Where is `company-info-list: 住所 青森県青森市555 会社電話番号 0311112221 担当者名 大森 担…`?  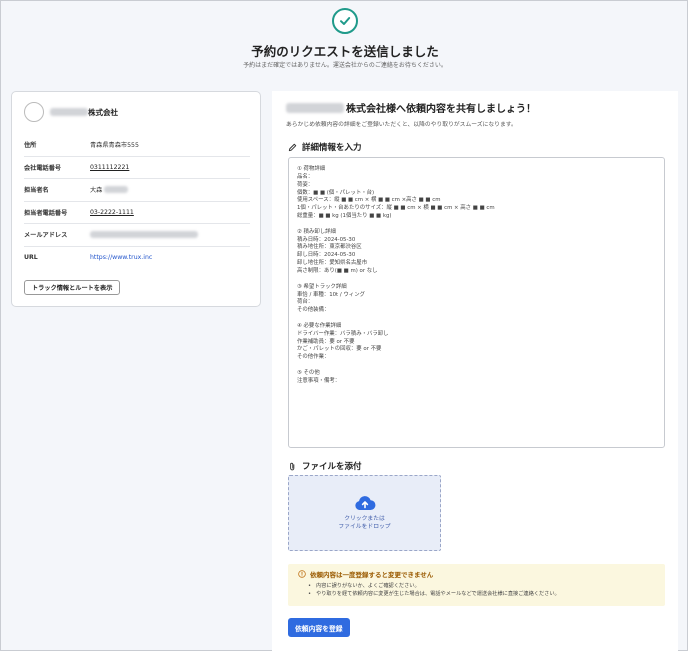 company-info-list: 住所 青森県青森市555 会社電話番号 0311112221 担当者名 大森 担… is located at coordinates (137, 201).